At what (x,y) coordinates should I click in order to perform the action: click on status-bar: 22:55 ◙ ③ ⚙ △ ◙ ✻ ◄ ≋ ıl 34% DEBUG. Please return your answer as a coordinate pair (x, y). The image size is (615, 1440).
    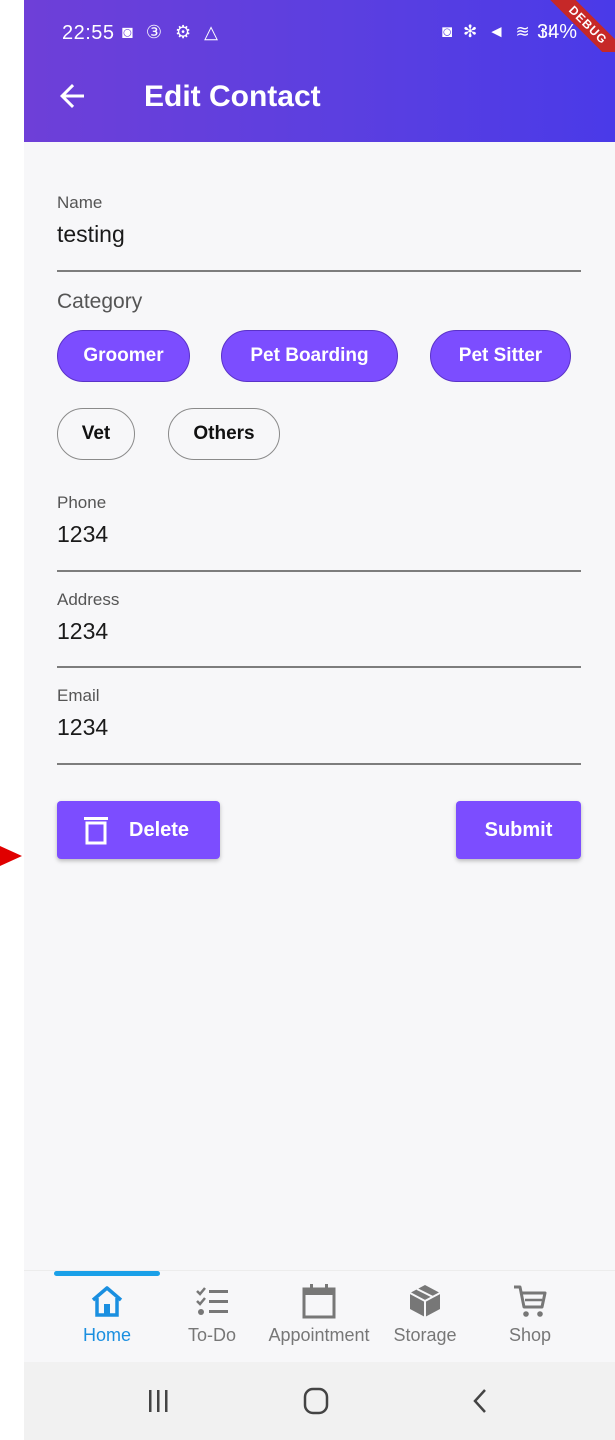
    Looking at the image, I should click on (319, 39).